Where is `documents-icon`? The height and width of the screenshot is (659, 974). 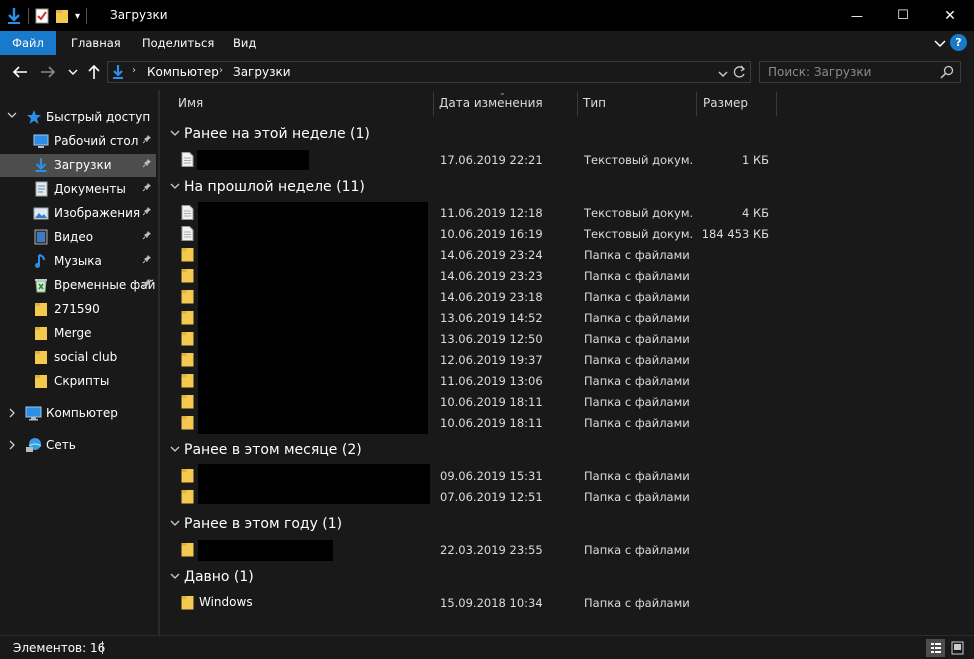 documents-icon is located at coordinates (41, 189).